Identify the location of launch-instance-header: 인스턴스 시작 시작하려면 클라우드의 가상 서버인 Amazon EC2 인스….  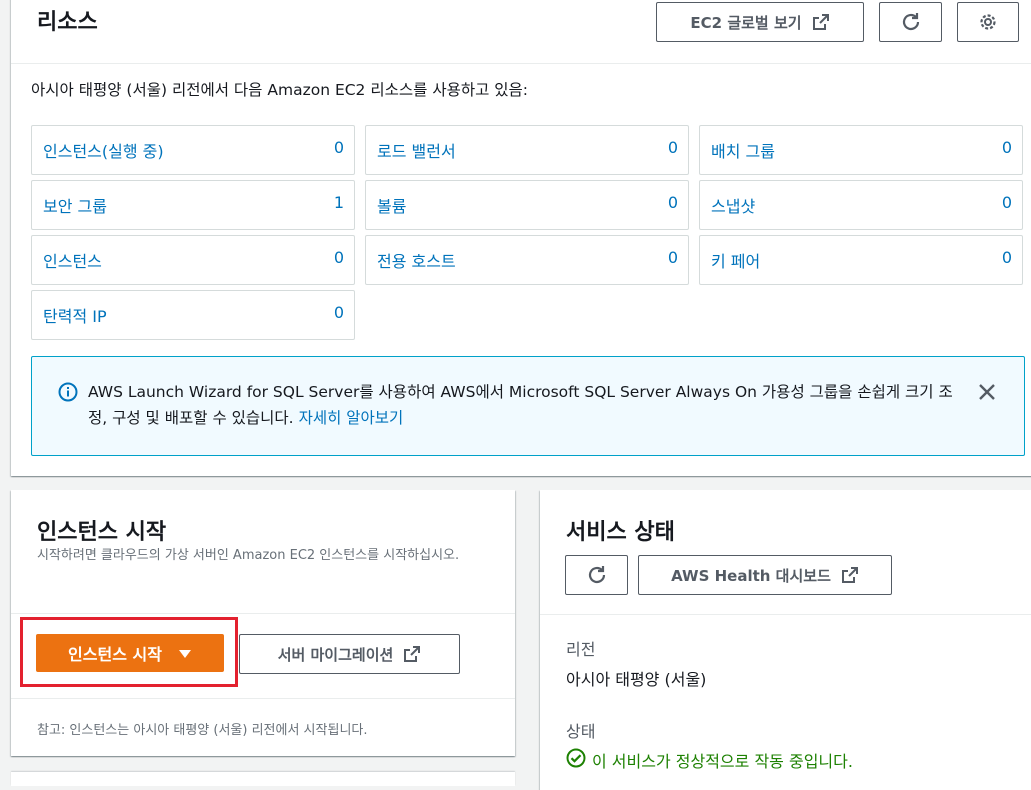
(263, 552).